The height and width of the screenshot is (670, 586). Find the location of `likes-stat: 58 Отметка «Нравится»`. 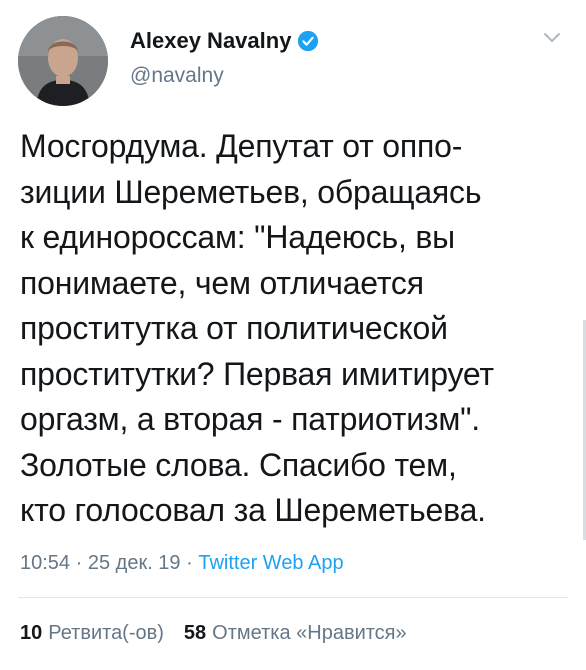

likes-stat: 58 Отметка «Нравится» is located at coordinates (295, 633).